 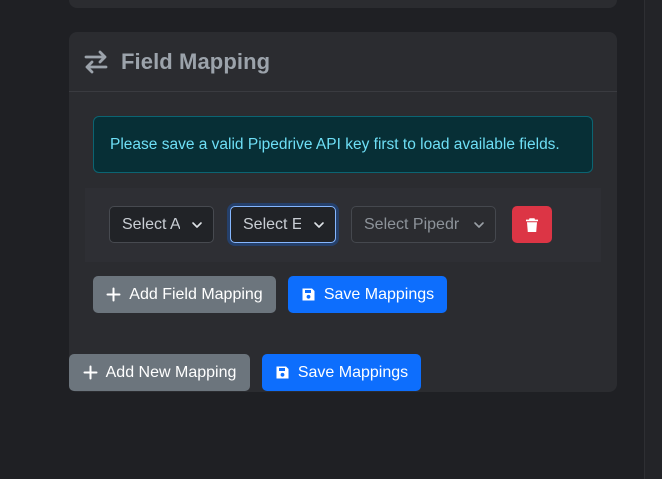 I want to click on field-select-a-value: Select A, so click(x=151, y=224).